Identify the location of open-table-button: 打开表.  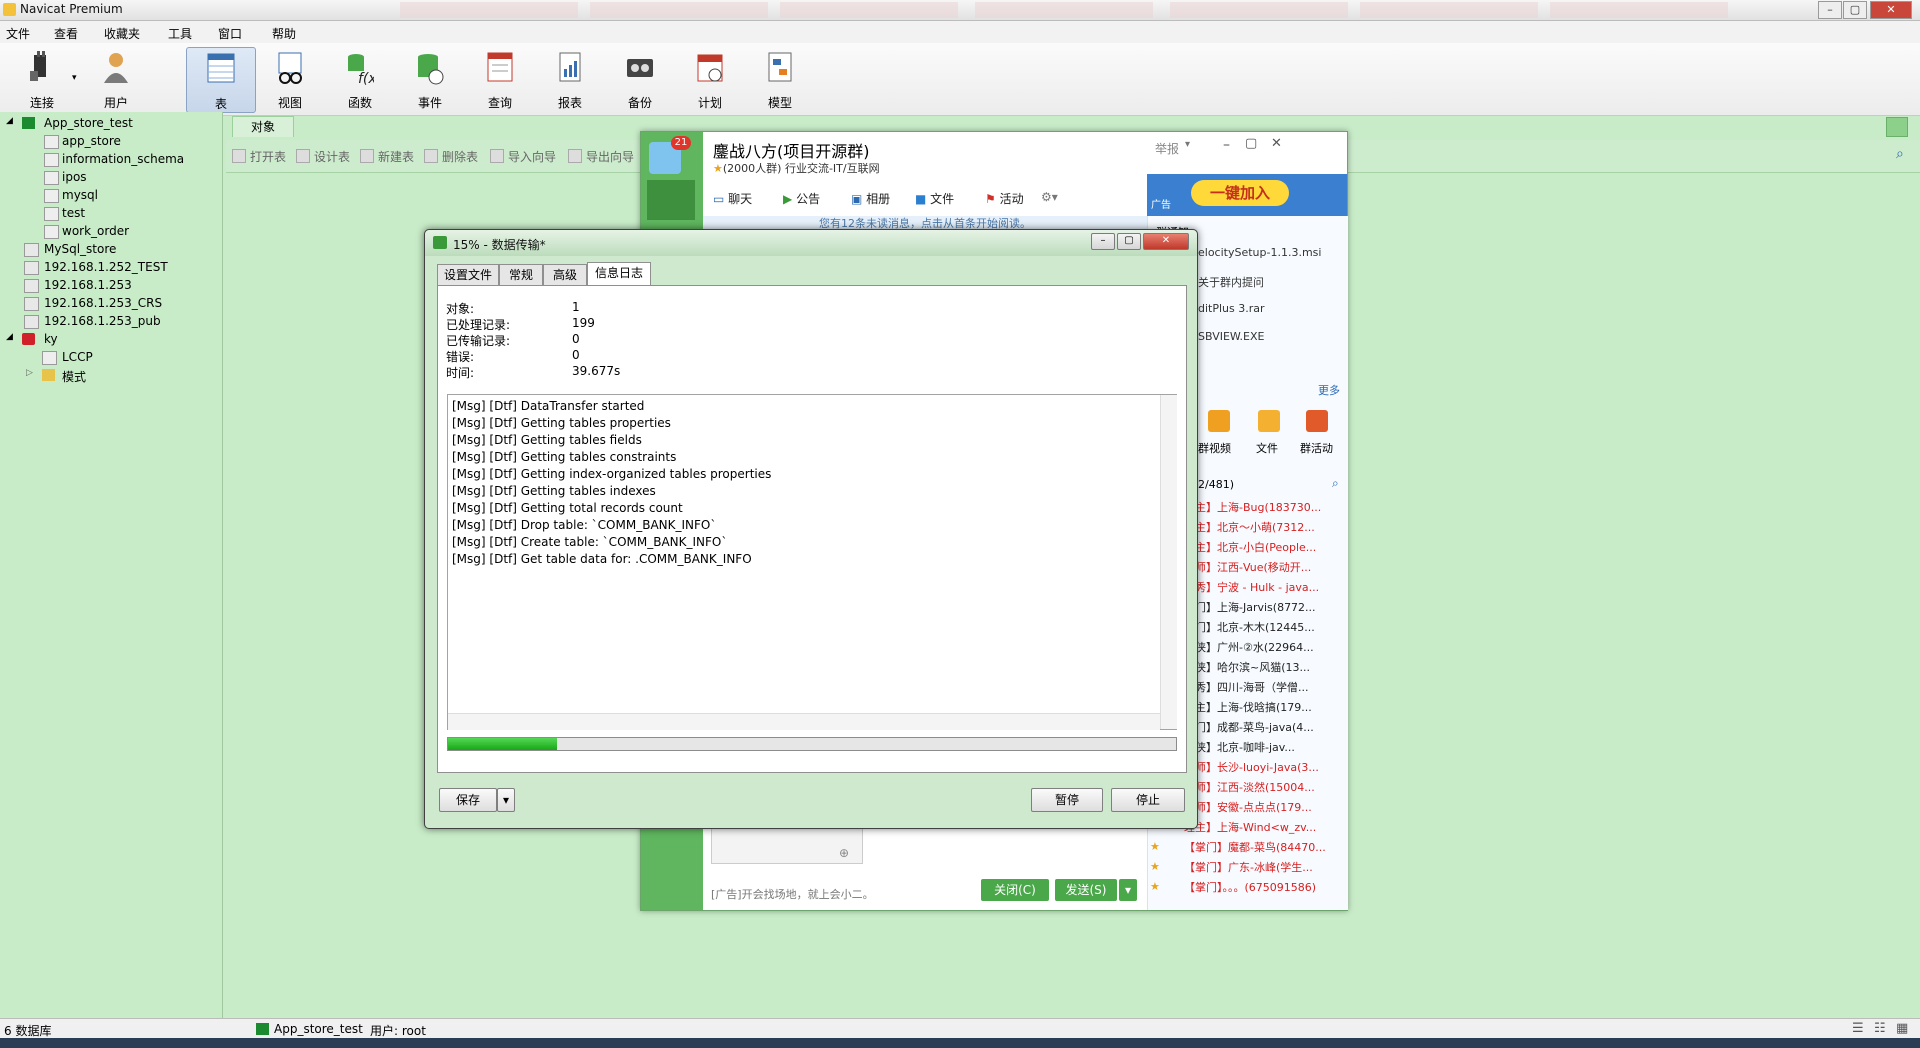
(259, 156).